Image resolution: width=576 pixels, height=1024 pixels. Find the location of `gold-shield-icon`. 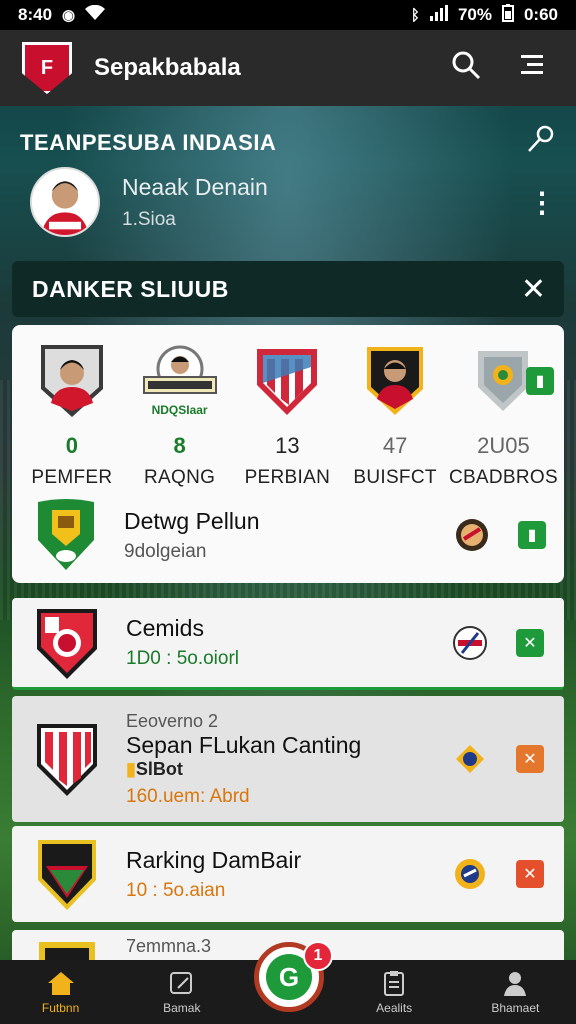

gold-shield-icon is located at coordinates (67, 875).